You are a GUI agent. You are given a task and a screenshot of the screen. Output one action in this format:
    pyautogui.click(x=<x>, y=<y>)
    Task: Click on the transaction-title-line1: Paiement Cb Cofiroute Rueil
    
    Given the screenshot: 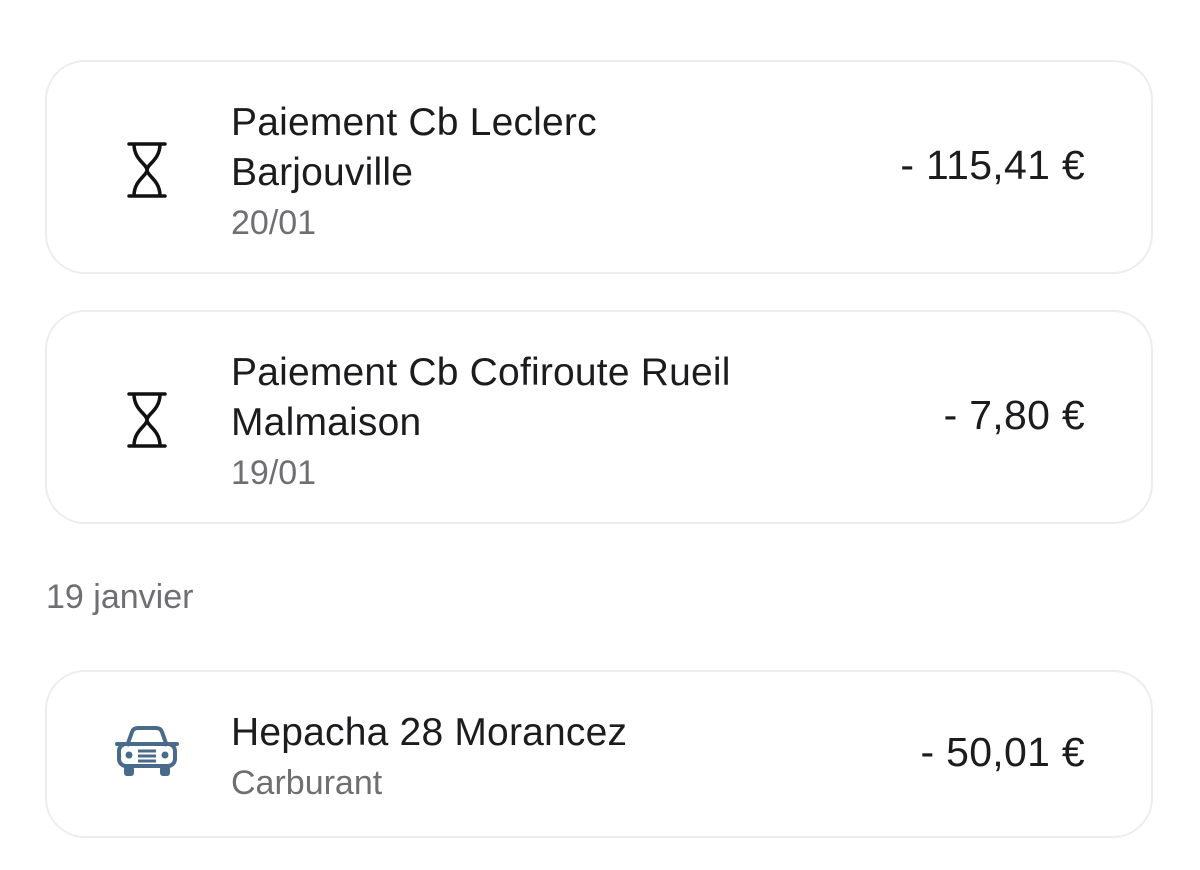 What is the action you would take?
    pyautogui.click(x=481, y=372)
    